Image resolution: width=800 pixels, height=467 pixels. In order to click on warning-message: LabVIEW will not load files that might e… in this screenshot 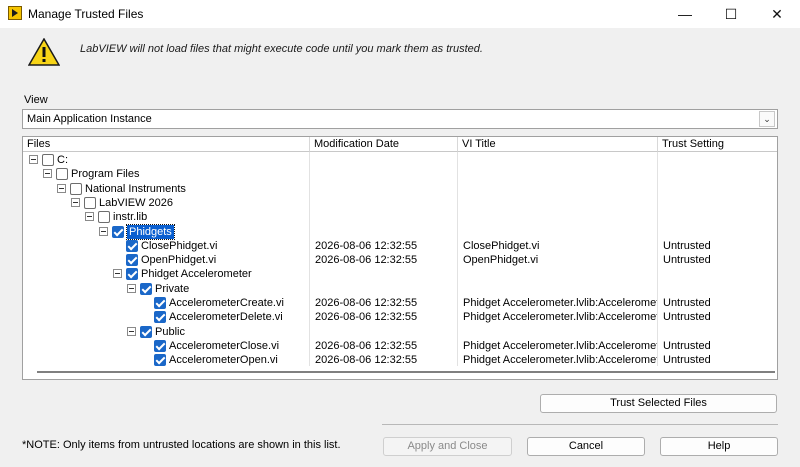, I will do `click(281, 49)`.